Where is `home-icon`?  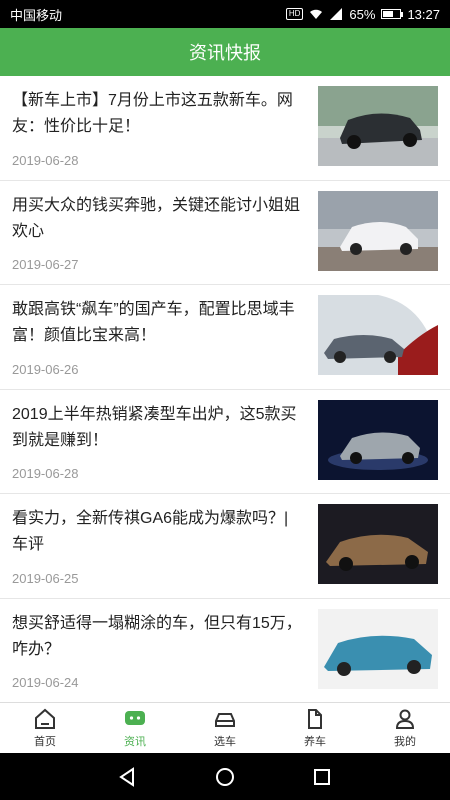 home-icon is located at coordinates (45, 718).